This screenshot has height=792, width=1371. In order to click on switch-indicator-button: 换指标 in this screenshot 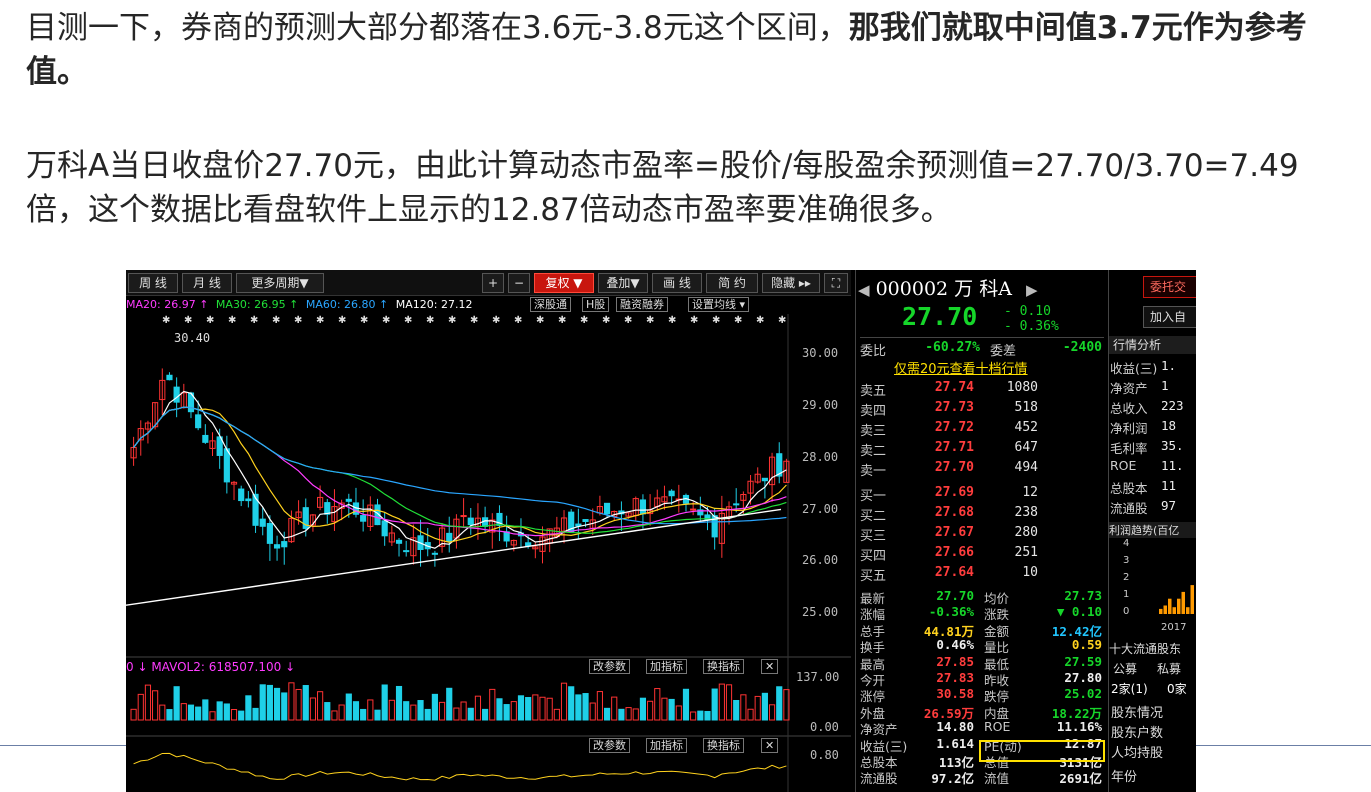, I will do `click(723, 666)`.